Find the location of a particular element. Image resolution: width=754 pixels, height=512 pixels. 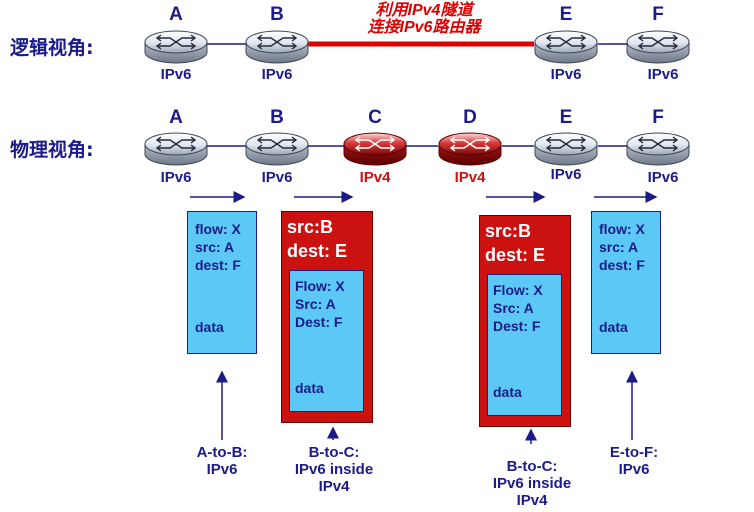

tunnel-note: 利用IPv4隧道 连接IPv6路由器 is located at coordinates (424, 19).